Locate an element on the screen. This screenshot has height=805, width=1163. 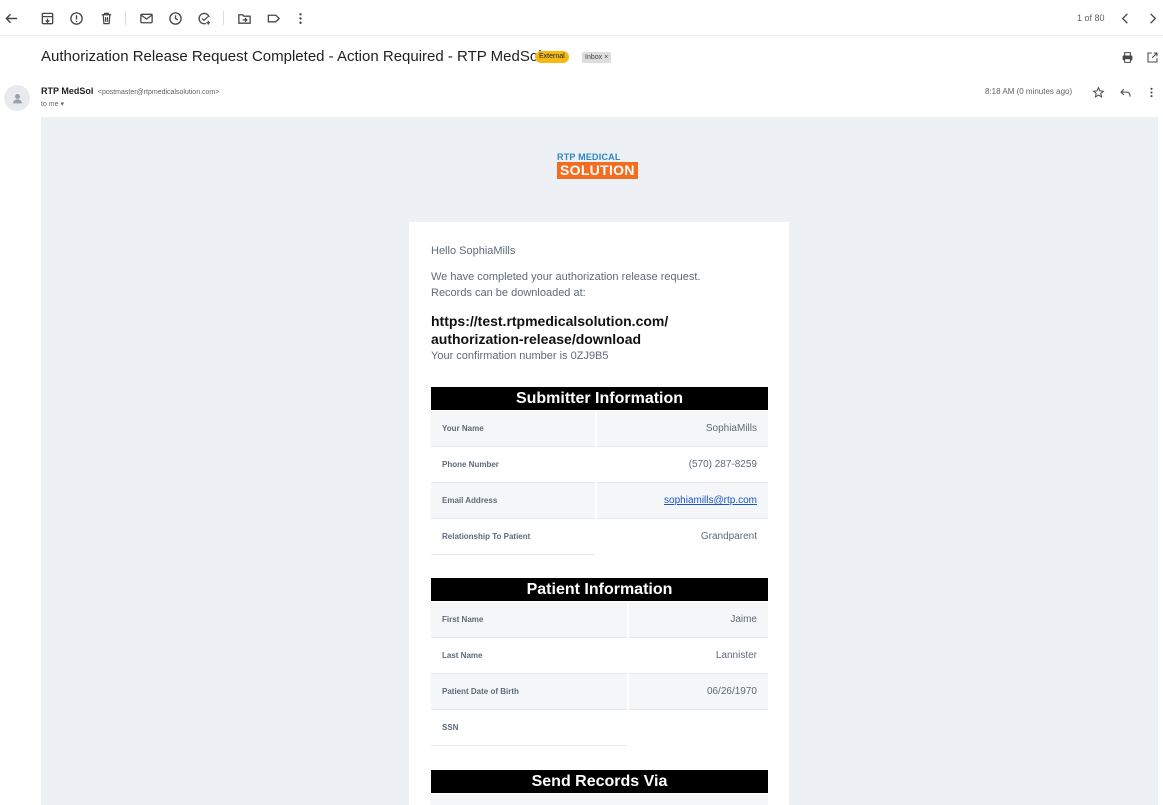
row-label: Your Name is located at coordinates (513, 429).